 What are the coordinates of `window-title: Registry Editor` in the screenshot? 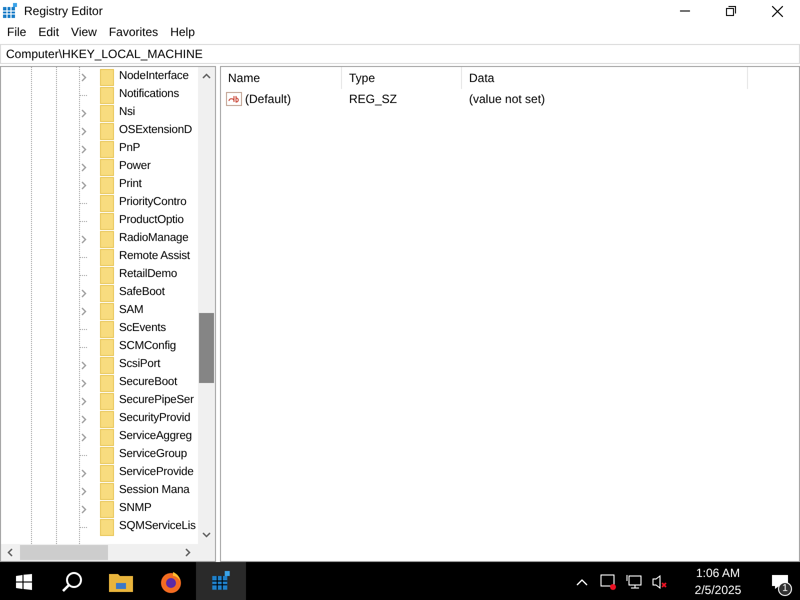 It's located at (63, 11).